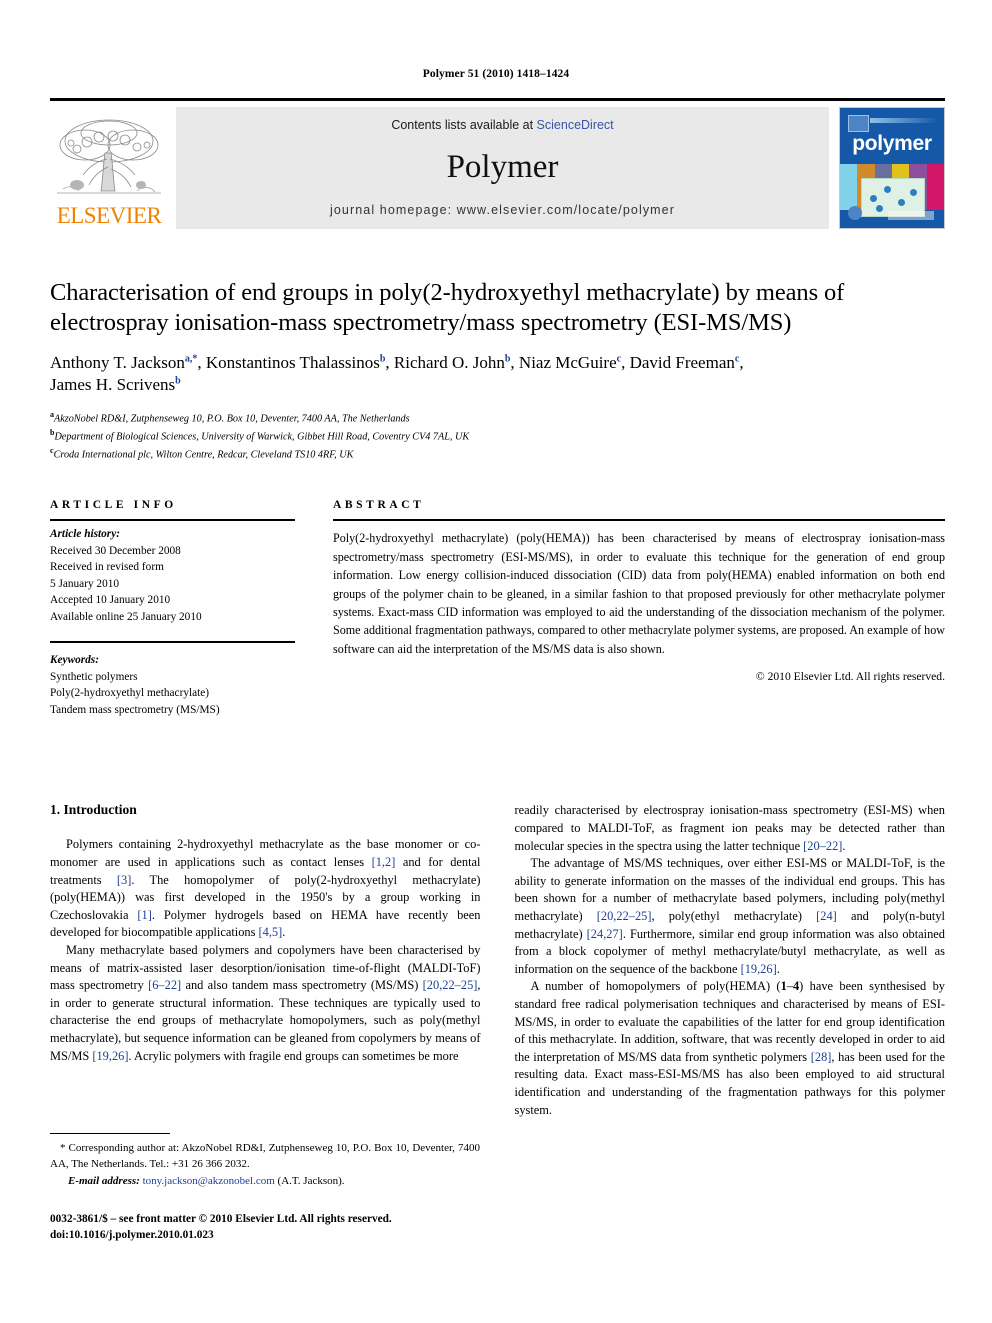  I want to click on citation-ref: [28], so click(821, 1057).